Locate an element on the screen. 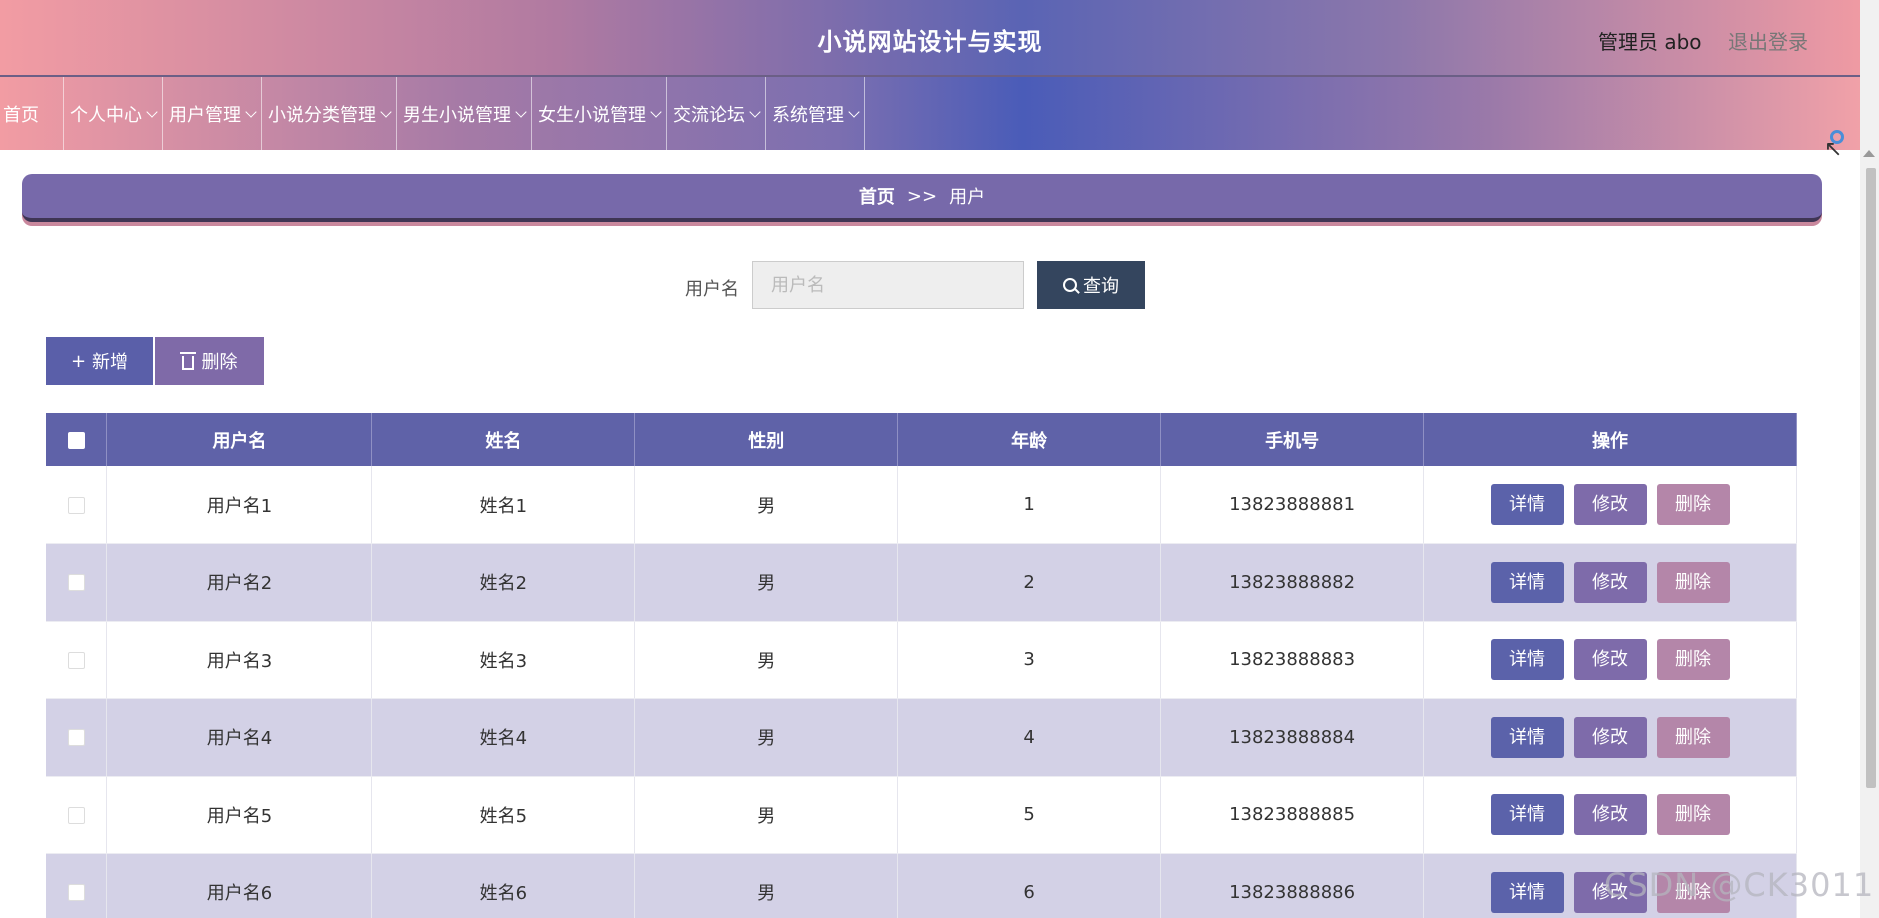  scrollbar-thumb is located at coordinates (1871, 478).